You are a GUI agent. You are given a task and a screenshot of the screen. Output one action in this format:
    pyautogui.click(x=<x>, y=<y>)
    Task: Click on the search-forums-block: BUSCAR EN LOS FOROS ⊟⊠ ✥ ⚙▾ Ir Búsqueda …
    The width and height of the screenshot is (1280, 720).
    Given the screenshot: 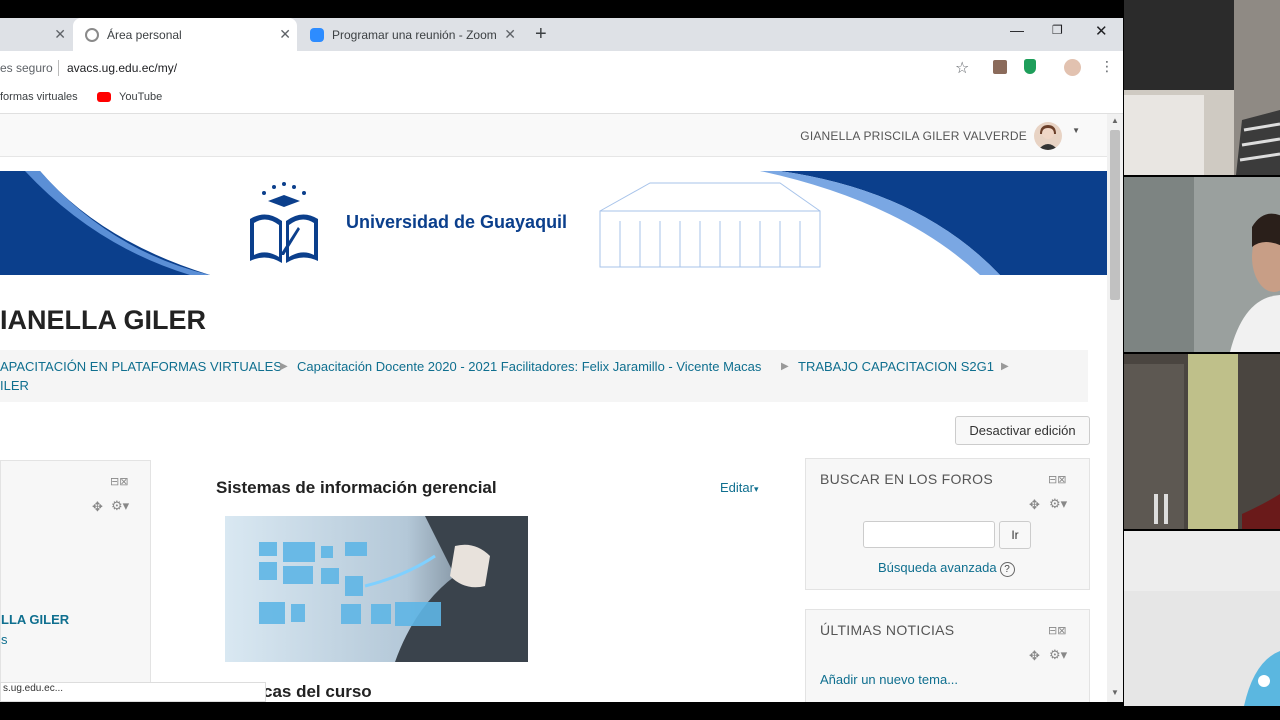 What is the action you would take?
    pyautogui.click(x=947, y=524)
    